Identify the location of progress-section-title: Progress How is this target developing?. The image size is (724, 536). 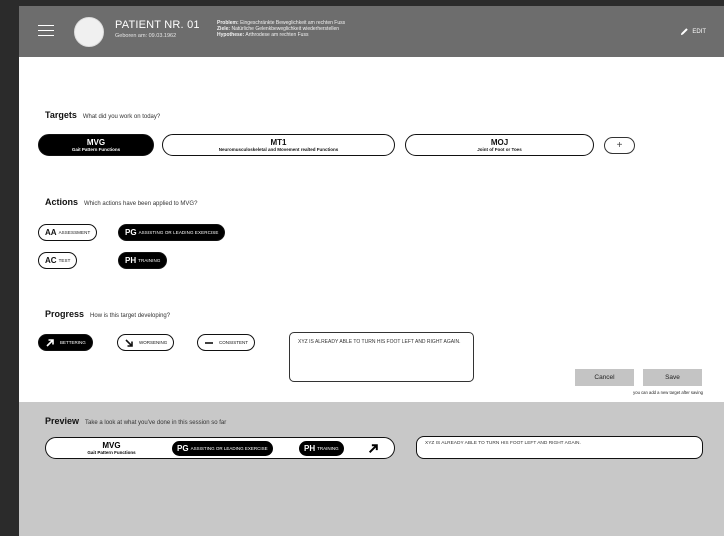
(107, 314).